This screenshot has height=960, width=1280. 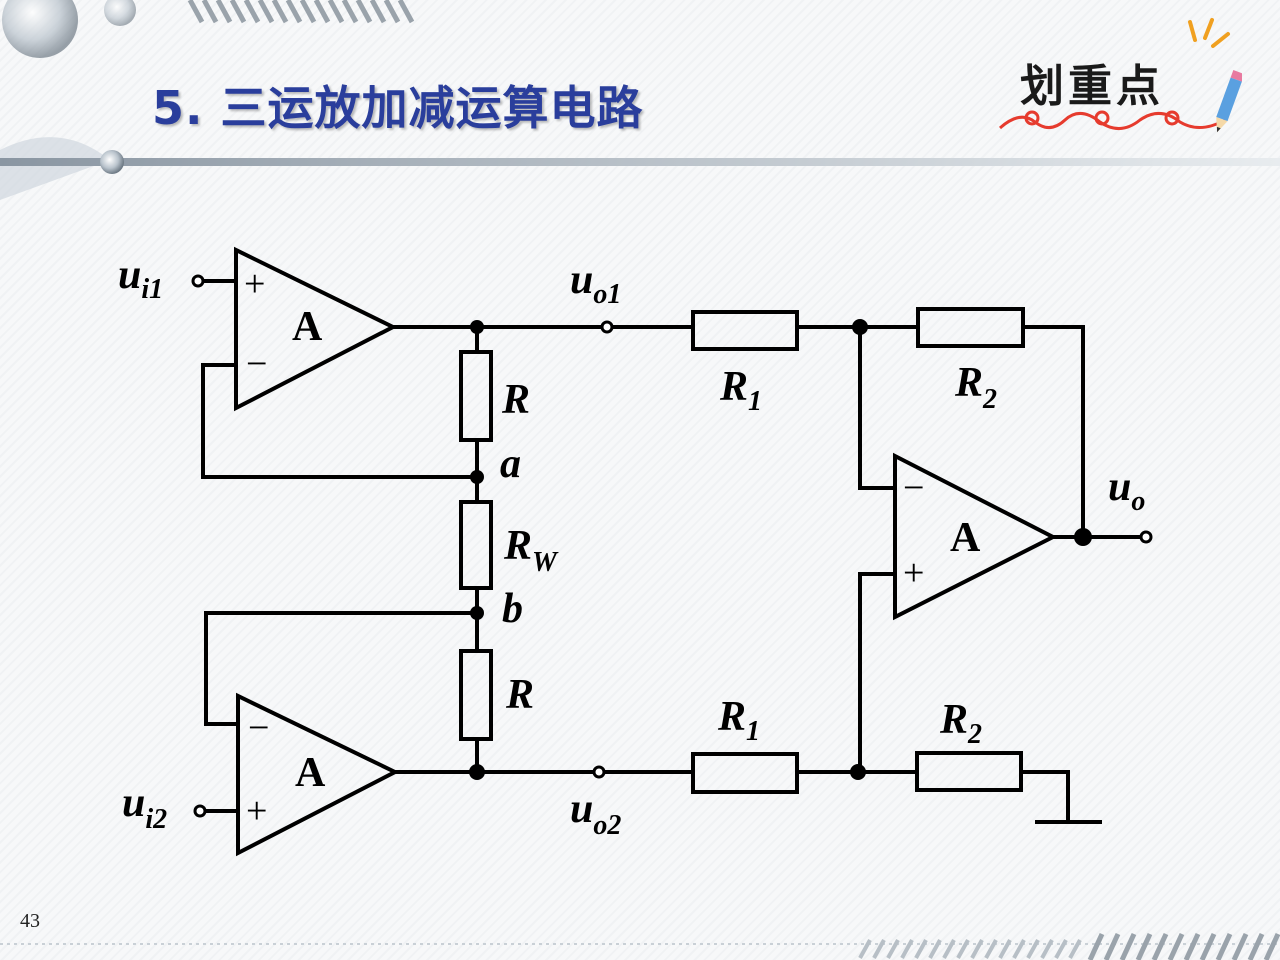 What do you see at coordinates (30, 921) in the screenshot?
I see `page-number: 43` at bounding box center [30, 921].